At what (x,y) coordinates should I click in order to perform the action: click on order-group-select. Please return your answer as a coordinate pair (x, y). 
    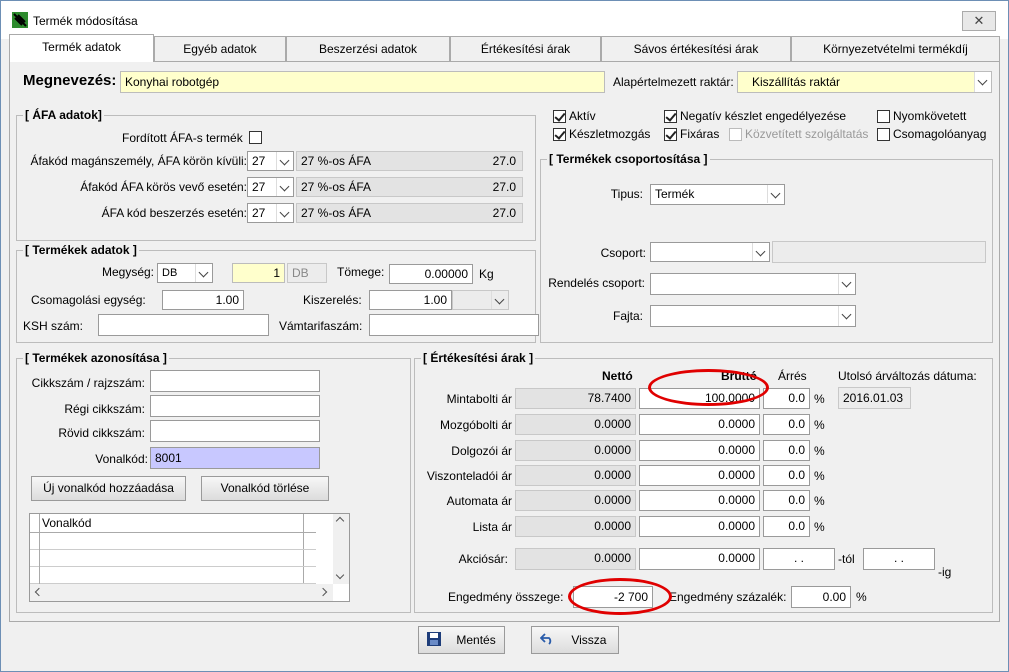
    Looking at the image, I should click on (753, 284).